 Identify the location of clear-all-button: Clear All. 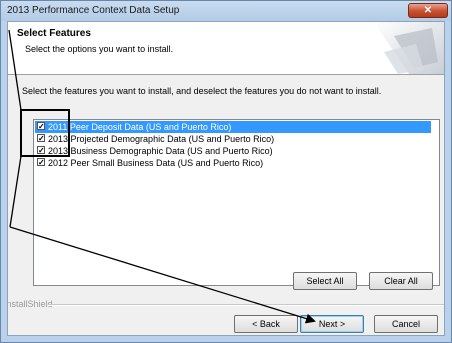
(401, 281).